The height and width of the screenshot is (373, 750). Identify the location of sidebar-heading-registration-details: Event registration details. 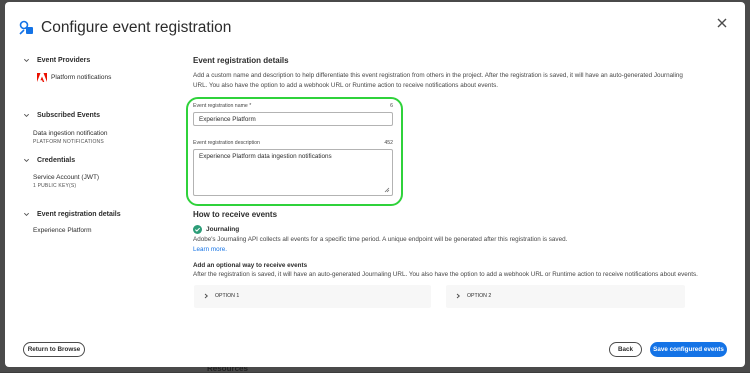
(72, 214).